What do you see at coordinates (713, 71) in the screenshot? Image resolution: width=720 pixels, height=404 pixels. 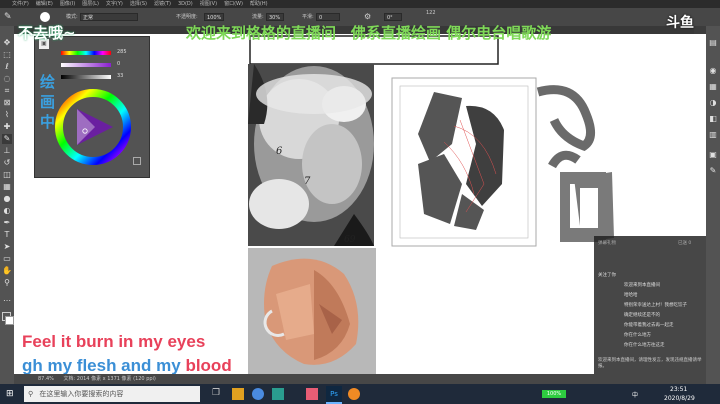 I see `color-panel-icon: ◉` at bounding box center [713, 71].